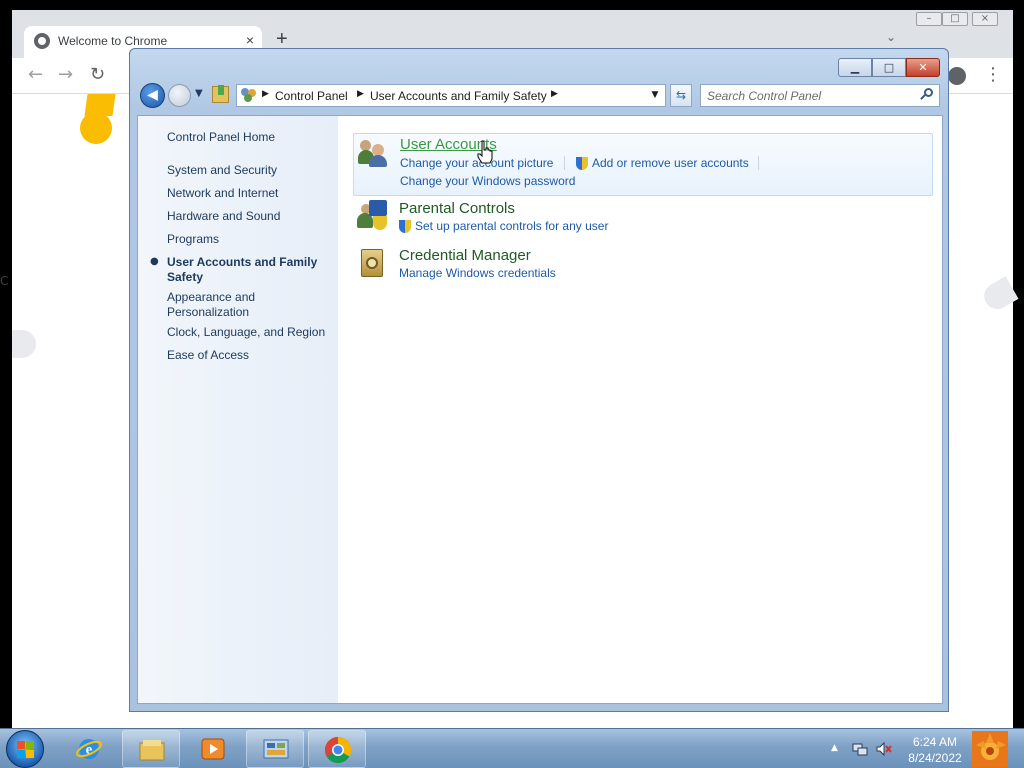 The image size is (1024, 768). What do you see at coordinates (512, 748) in the screenshot?
I see `taskbar: e ▲ 6:24 AM 8/24/2022` at bounding box center [512, 748].